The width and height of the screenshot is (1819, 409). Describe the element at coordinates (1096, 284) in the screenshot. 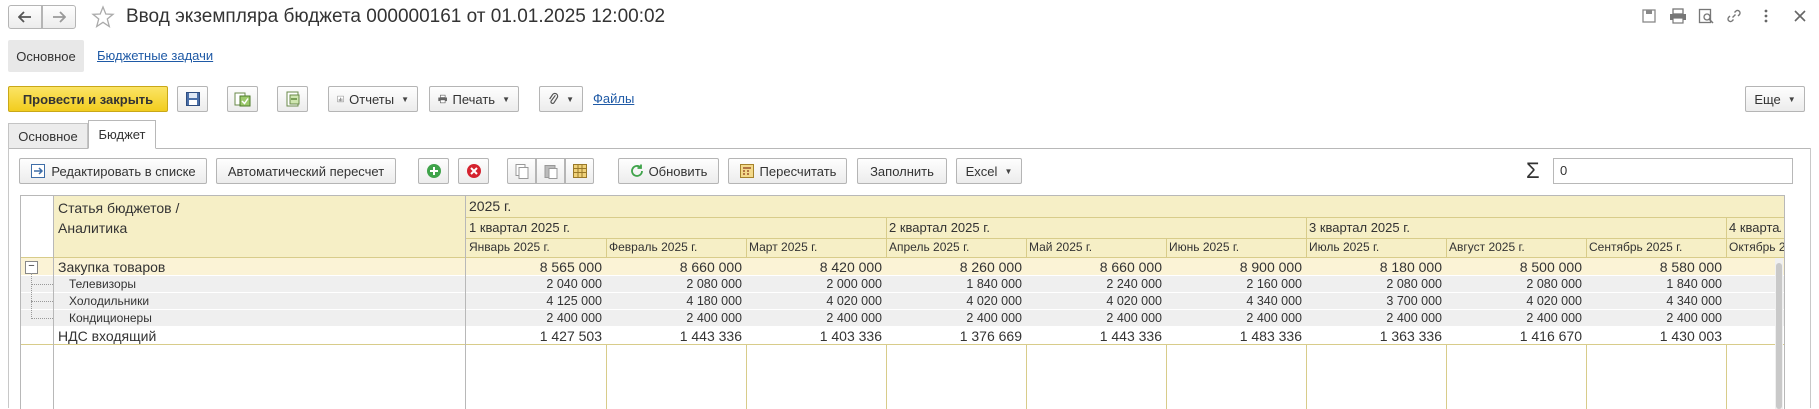

I see `value-cell: 2 240 000` at that location.